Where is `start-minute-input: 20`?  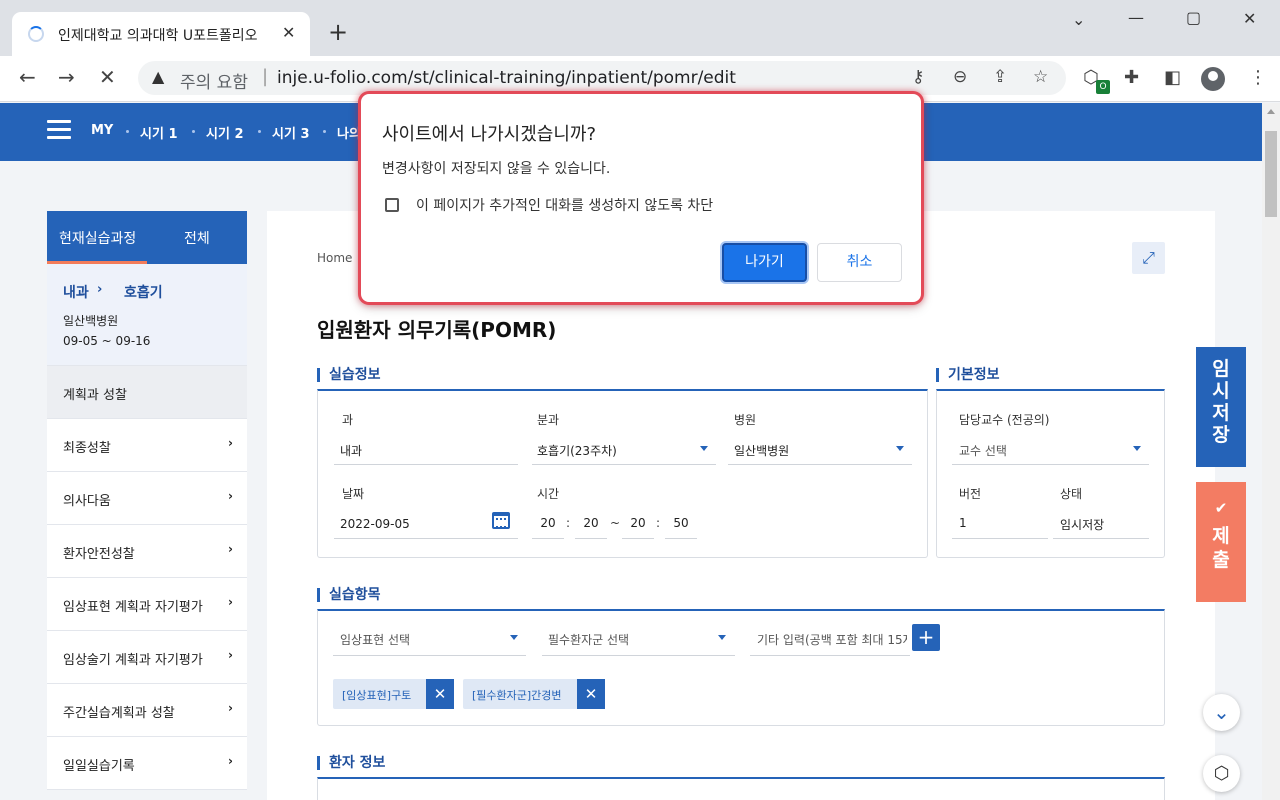 start-minute-input: 20 is located at coordinates (591, 523).